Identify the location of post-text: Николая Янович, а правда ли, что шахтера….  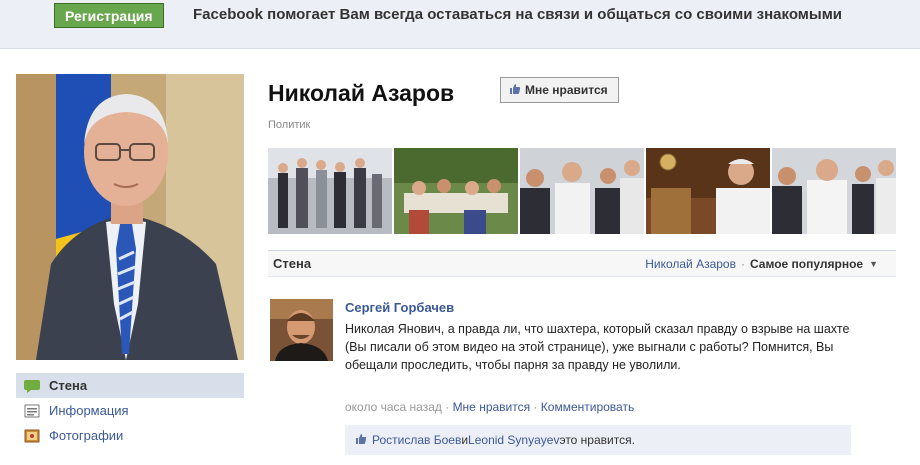
(597, 347).